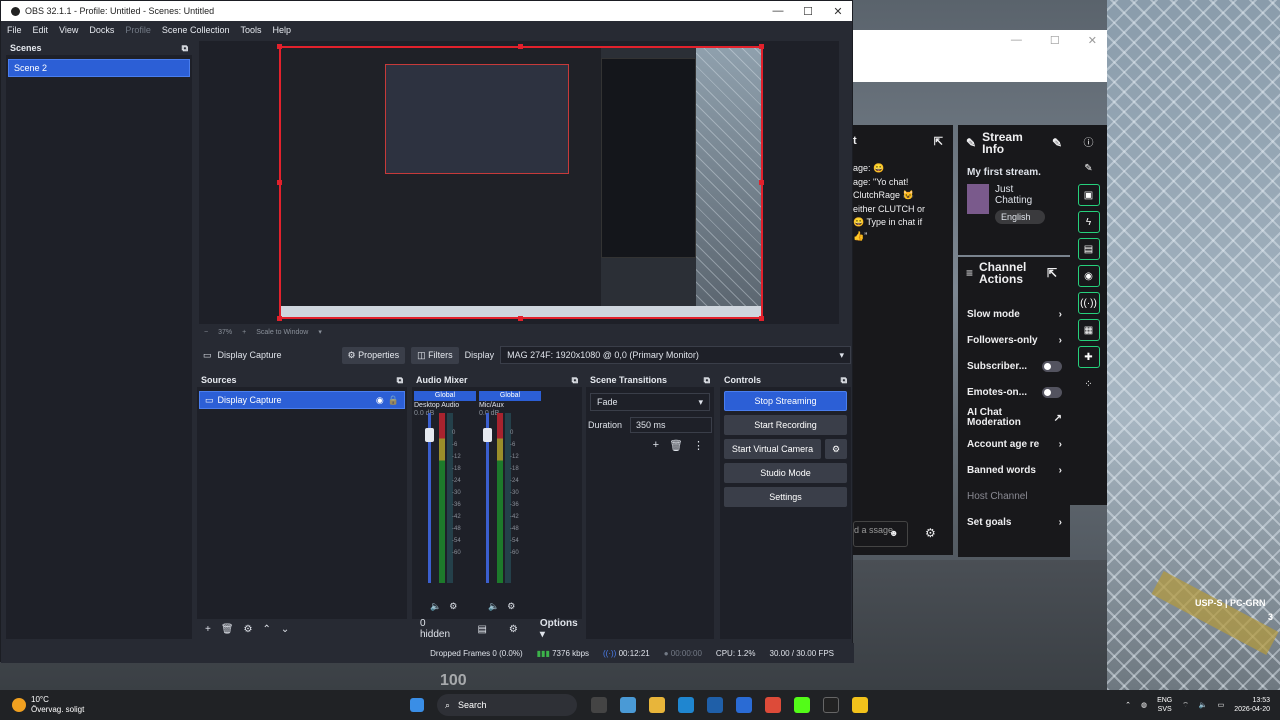  What do you see at coordinates (628, 705) in the screenshot?
I see `copilot-icon` at bounding box center [628, 705].